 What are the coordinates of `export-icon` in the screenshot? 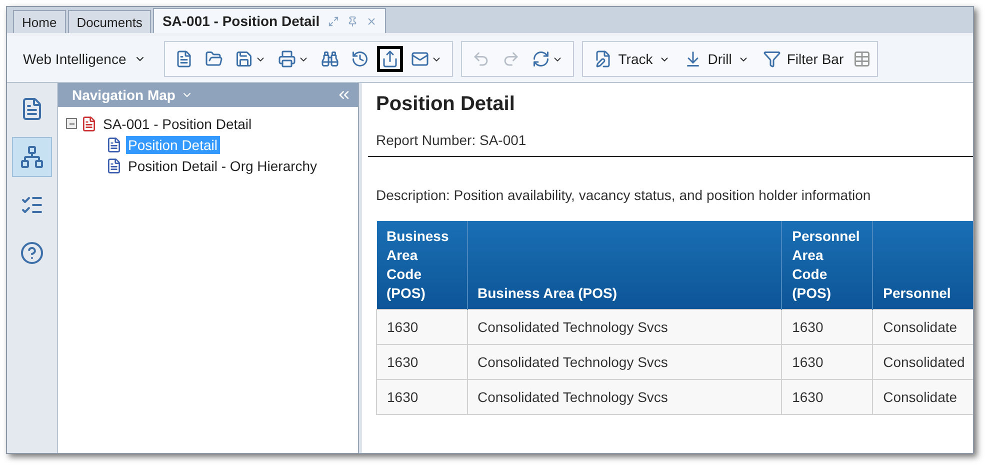 It's located at (390, 59).